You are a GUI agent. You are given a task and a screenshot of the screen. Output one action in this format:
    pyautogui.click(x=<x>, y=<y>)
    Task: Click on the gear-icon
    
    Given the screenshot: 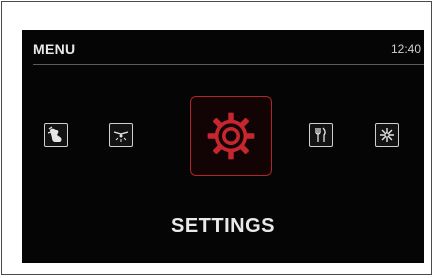 What is the action you would take?
    pyautogui.click(x=231, y=136)
    